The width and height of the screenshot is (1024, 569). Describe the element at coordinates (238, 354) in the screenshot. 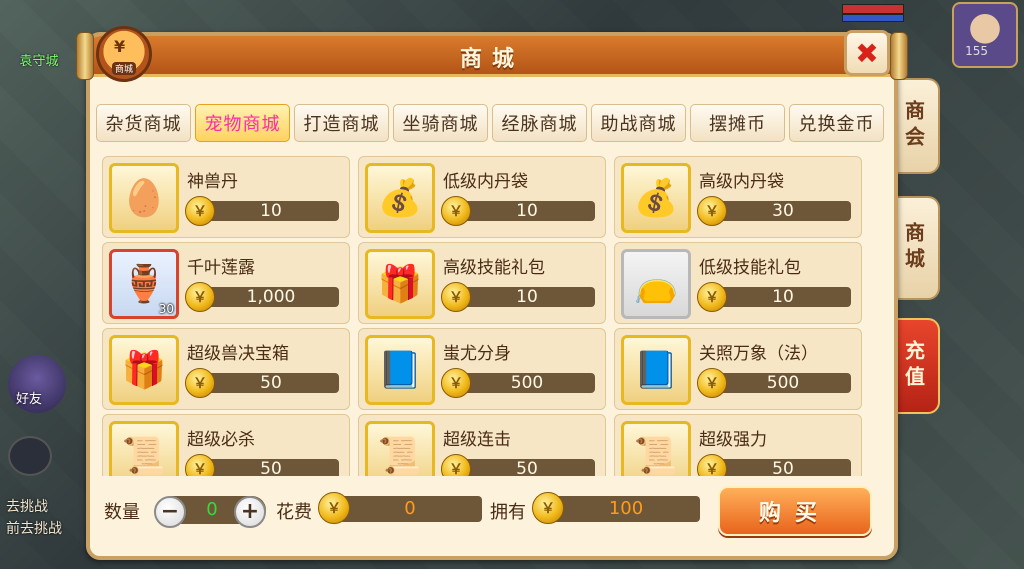

I see `item-name: 超级兽决宝箱` at that location.